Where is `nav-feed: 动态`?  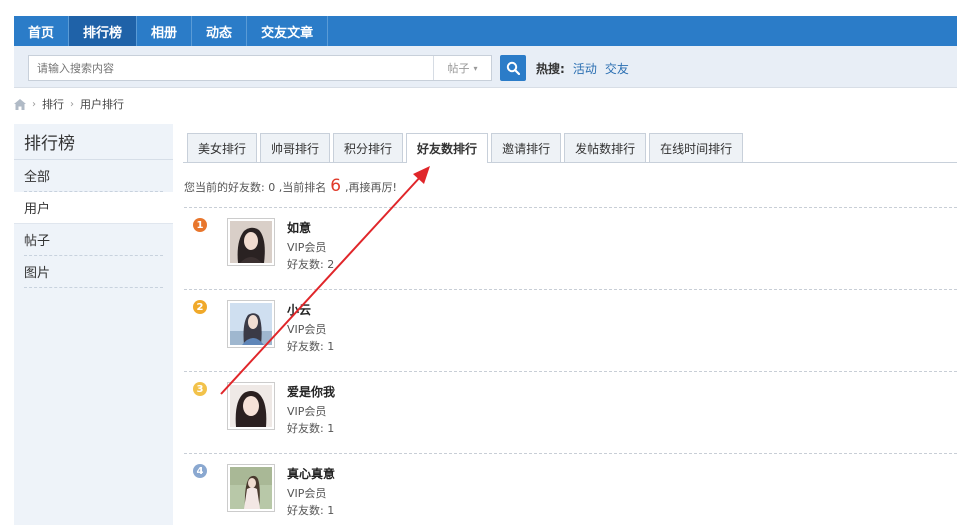 nav-feed: 动态 is located at coordinates (220, 31).